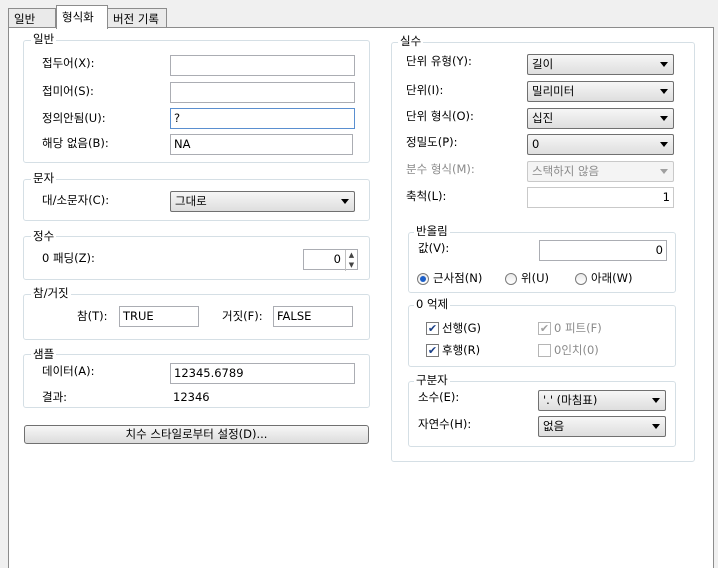 This screenshot has height=568, width=718. Describe the element at coordinates (461, 328) in the screenshot. I see `leading-zero-label: 선행(G)` at that location.